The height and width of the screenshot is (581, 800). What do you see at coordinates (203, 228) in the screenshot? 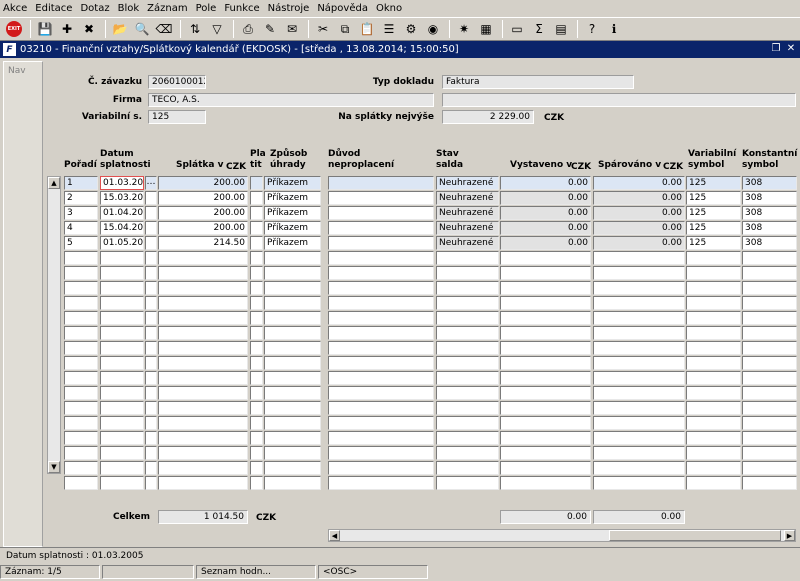
I see `cell-splatka: 200.00` at bounding box center [203, 228].